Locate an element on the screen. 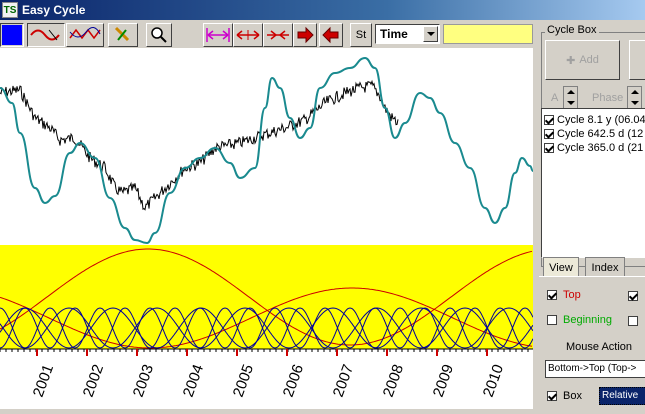  top-checkbox is located at coordinates (552, 295).